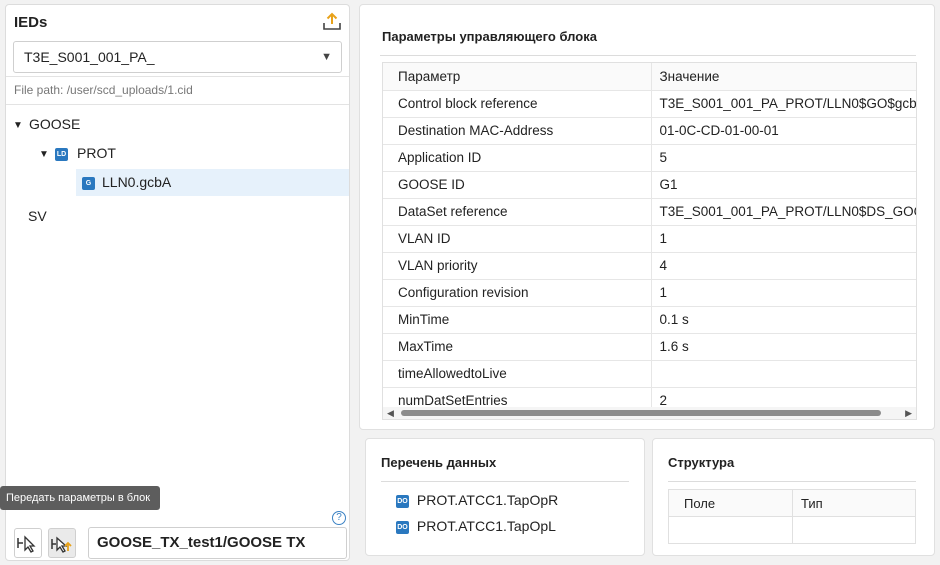 The width and height of the screenshot is (940, 565). What do you see at coordinates (517, 131) in the screenshot?
I see `param-name: Destination MAC-Address` at bounding box center [517, 131].